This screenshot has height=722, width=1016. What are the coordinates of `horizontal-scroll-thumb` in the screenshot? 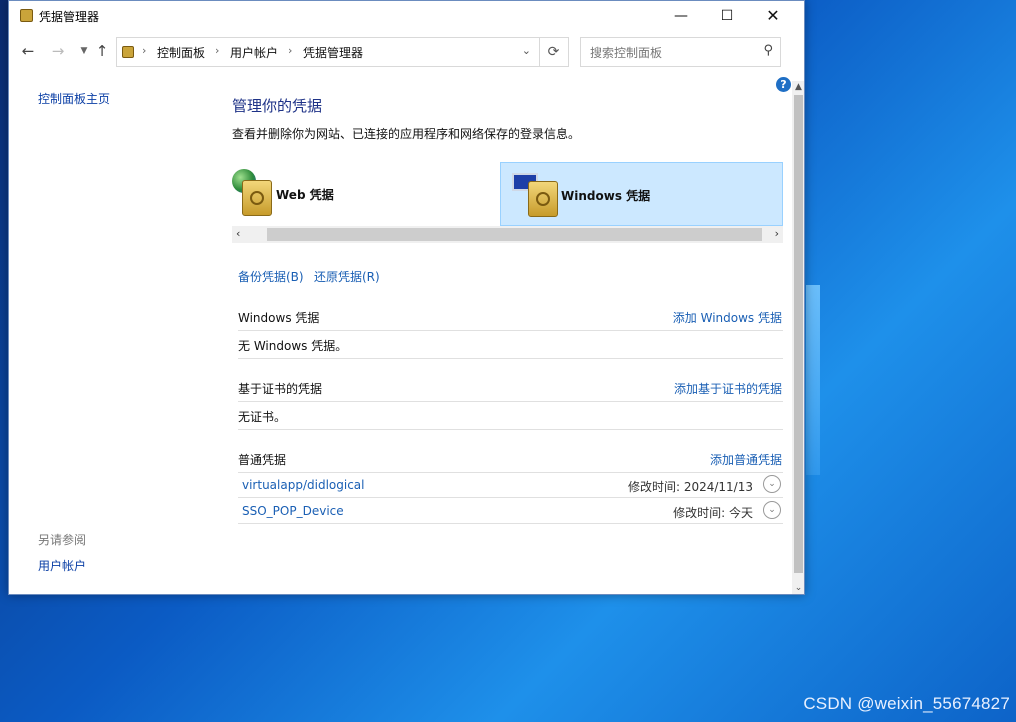 It's located at (514, 234).